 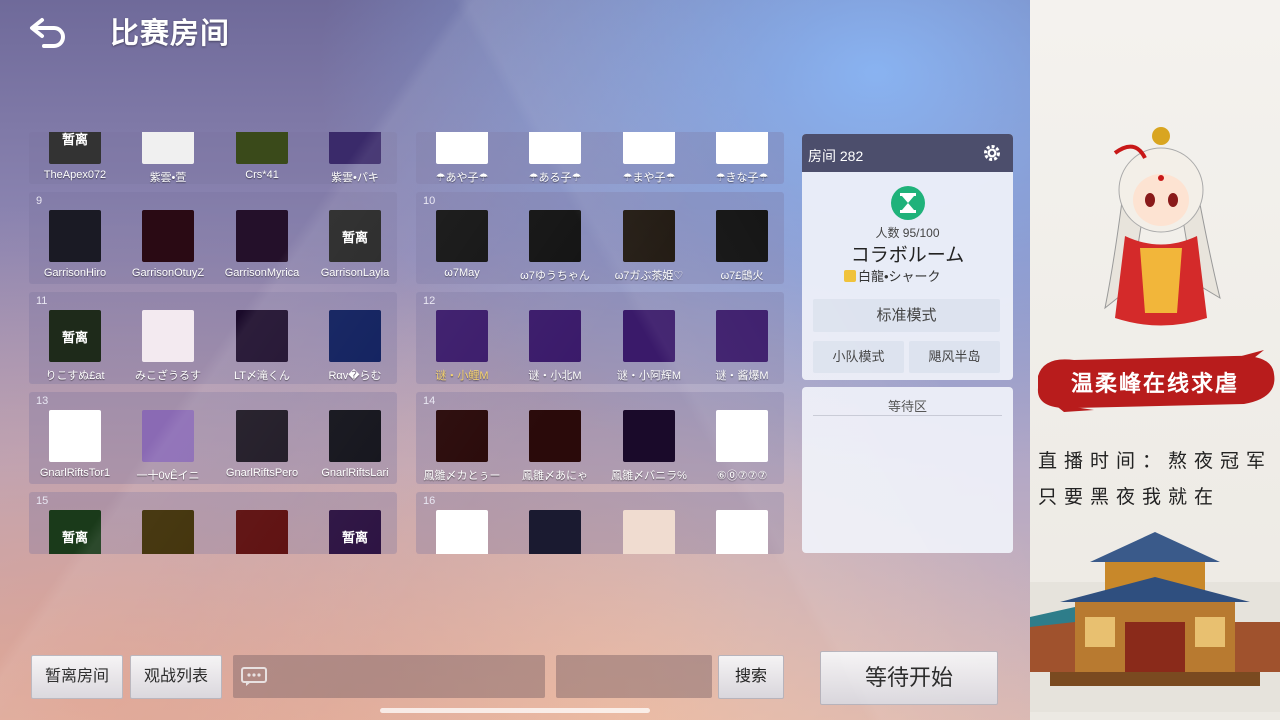 I want to click on player-card: Rαv�らむ, so click(x=352, y=346).